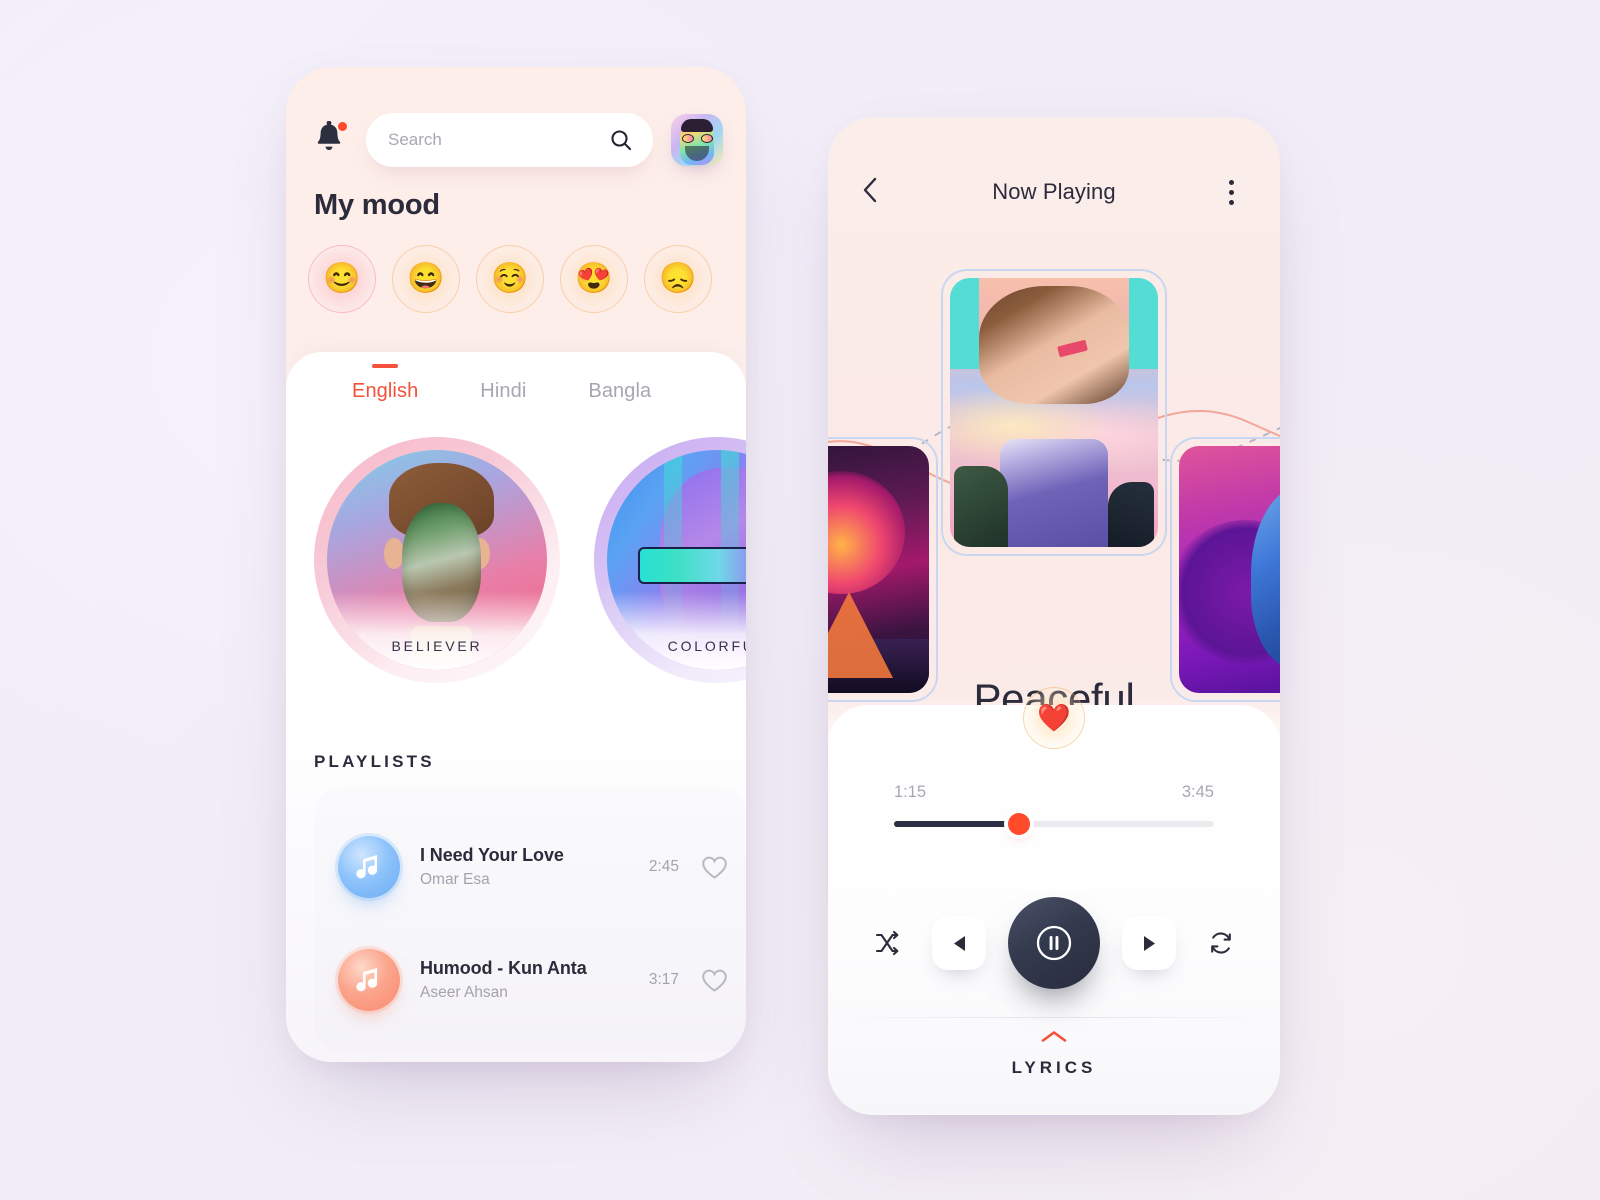 This screenshot has width=1600, height=1200. I want to click on lyrics-section: LYRICS, so click(1054, 1054).